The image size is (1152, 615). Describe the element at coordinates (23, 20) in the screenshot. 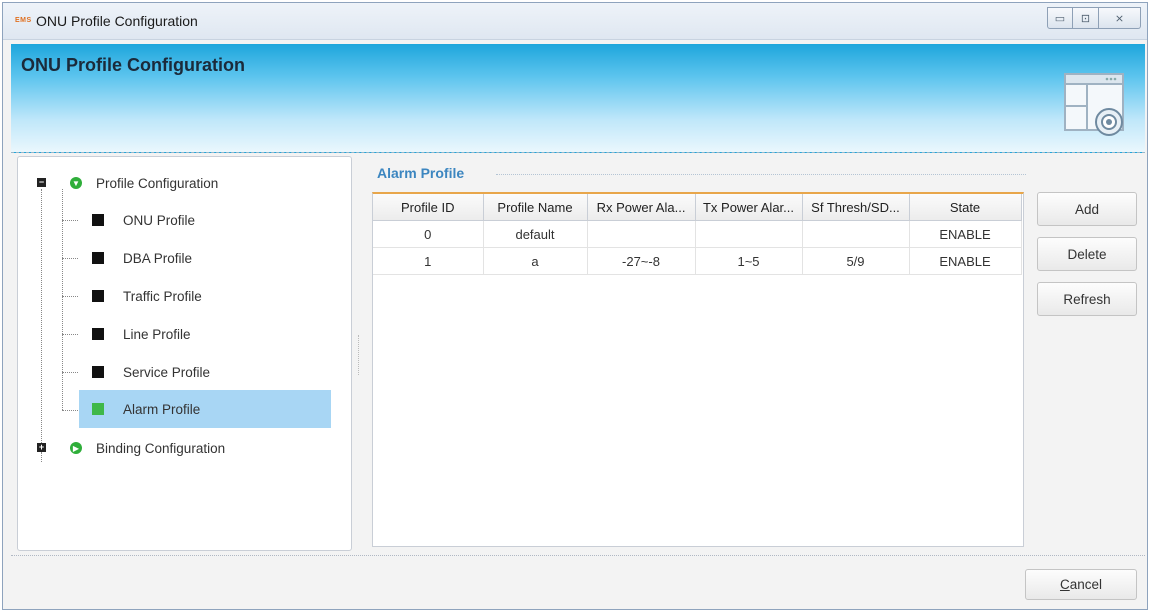

I see `app-logo-icon: EMS` at that location.